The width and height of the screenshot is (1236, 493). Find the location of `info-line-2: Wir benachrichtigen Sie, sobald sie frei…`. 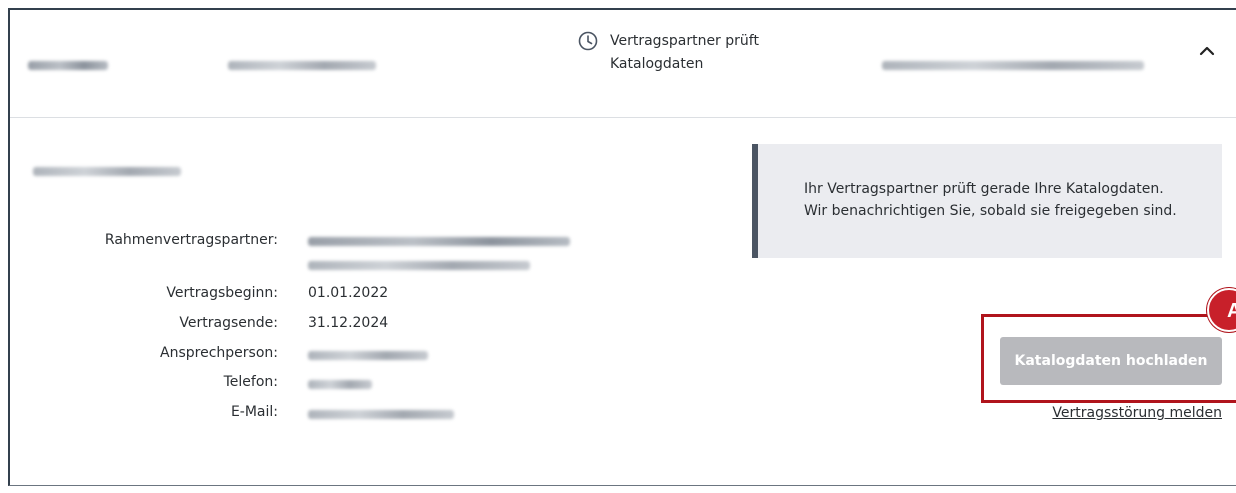

info-line-2: Wir benachrichtigen Sie, sobald sie frei… is located at coordinates (990, 211).